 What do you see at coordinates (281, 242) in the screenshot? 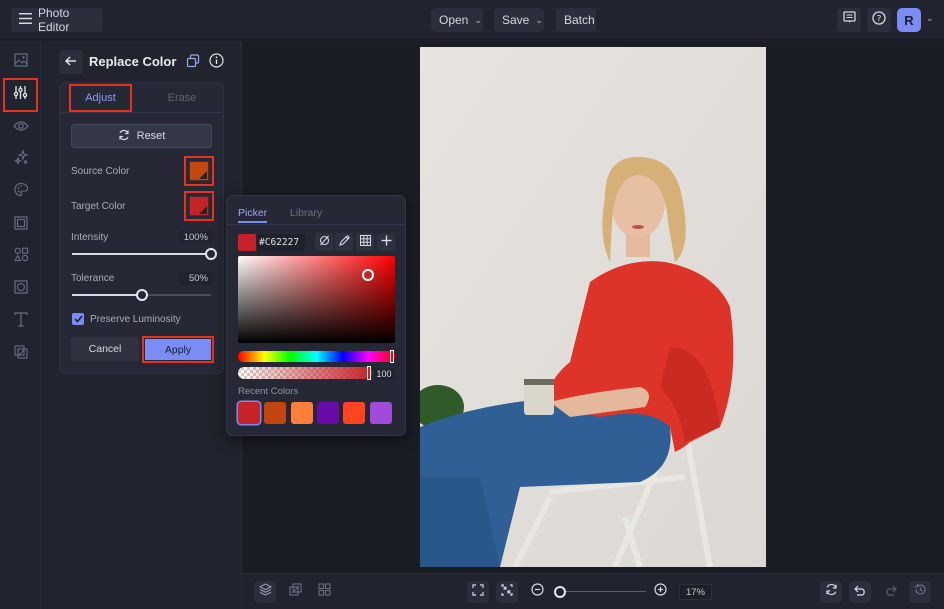
I see `hex-input: #C62227` at bounding box center [281, 242].